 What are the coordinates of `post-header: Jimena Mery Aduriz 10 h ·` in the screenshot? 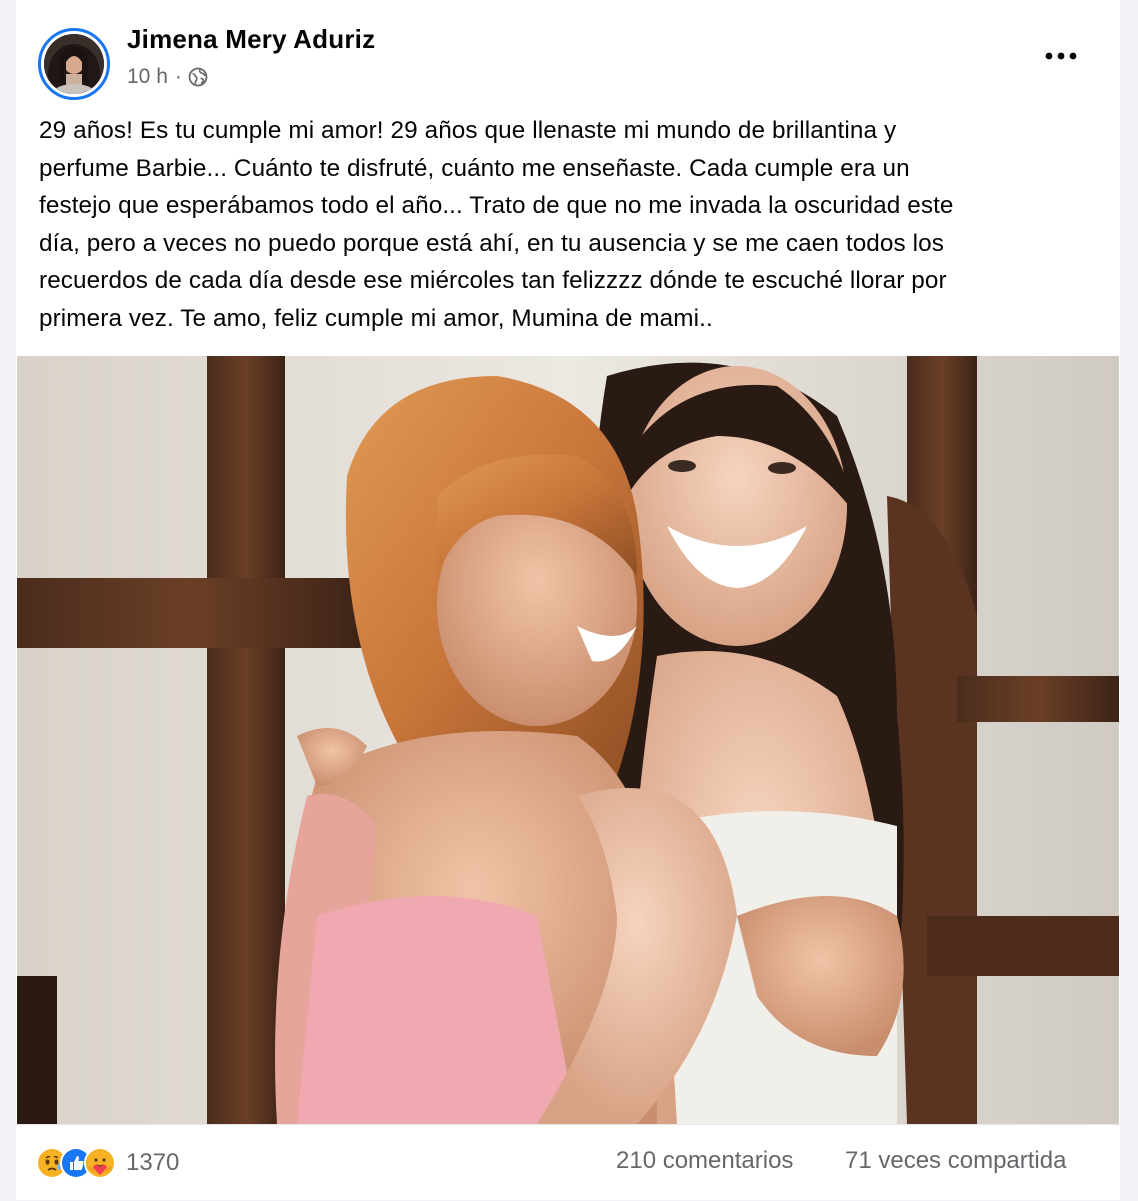 It's located at (568, 55).